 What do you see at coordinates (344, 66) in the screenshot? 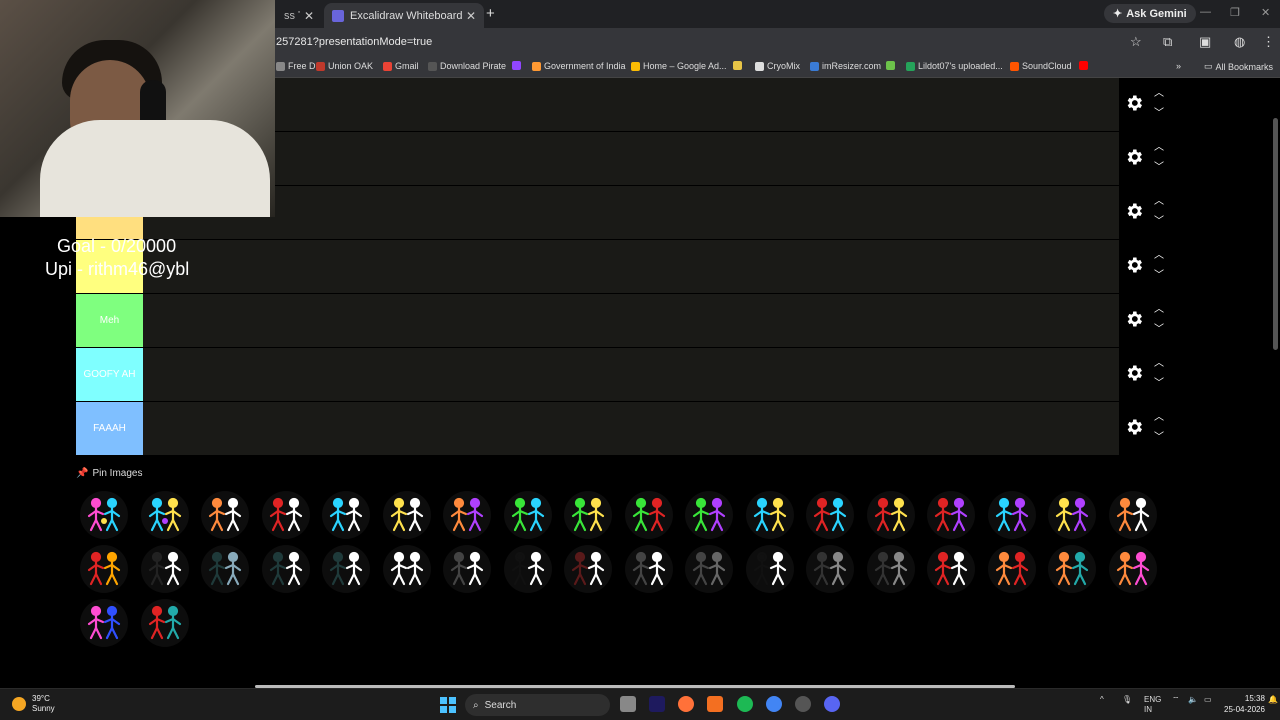
I see `bookmark-item: Union OAK` at bounding box center [344, 66].